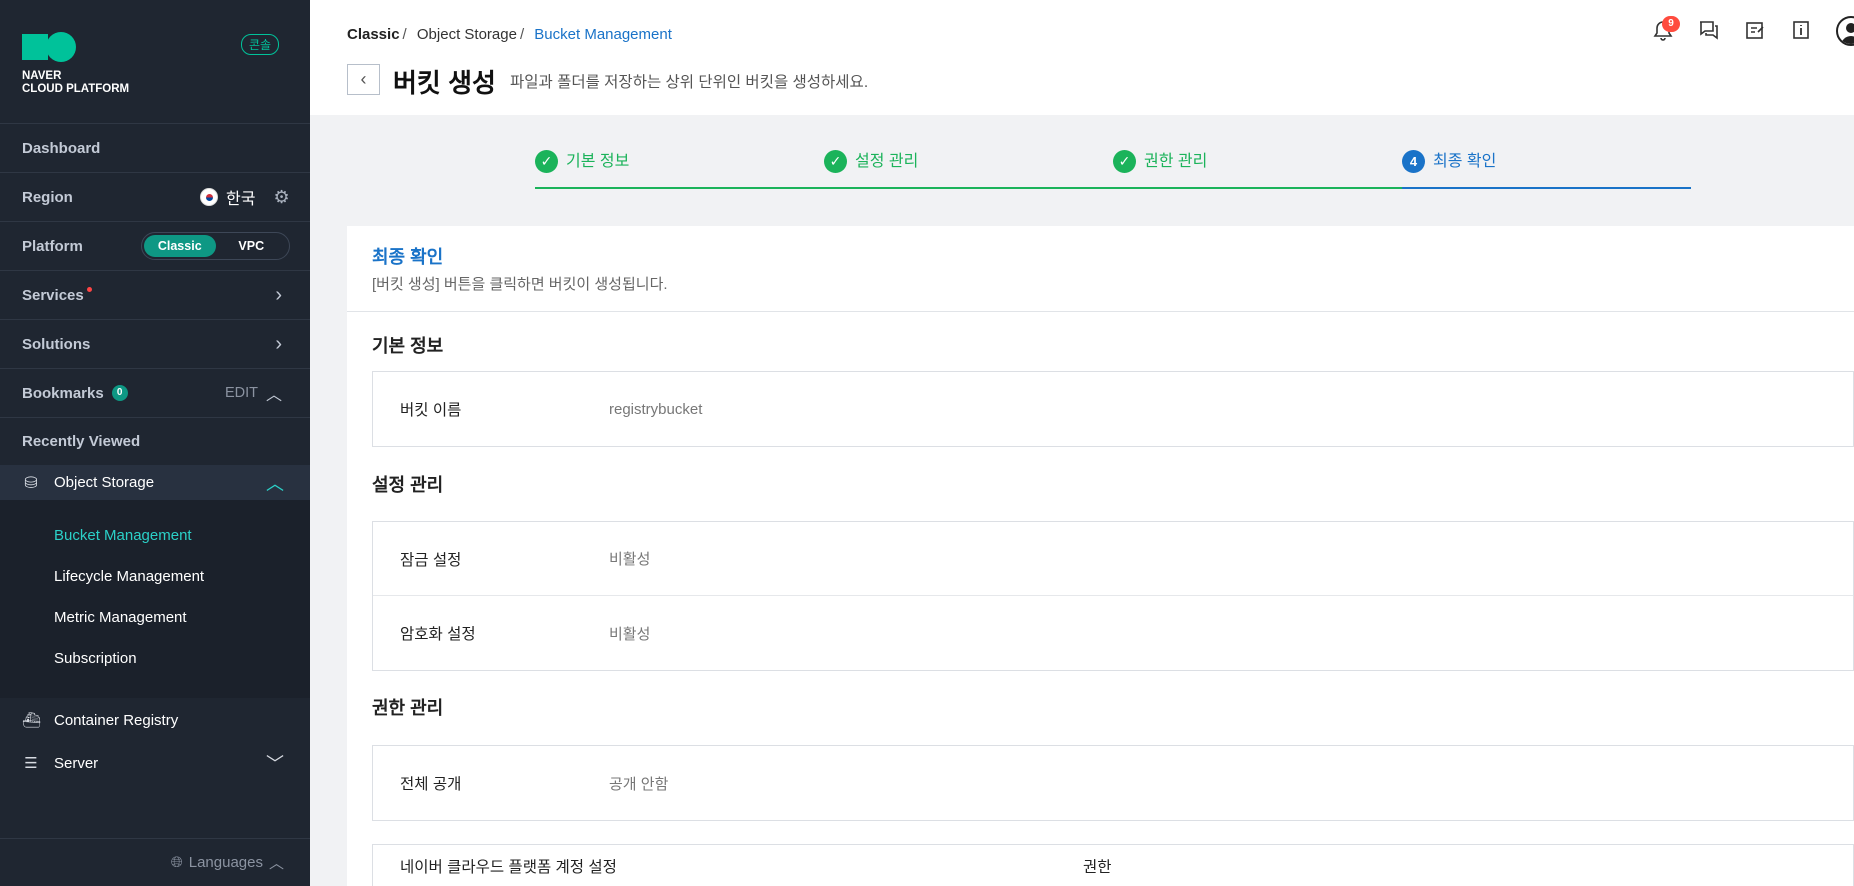  What do you see at coordinates (408, 346) in the screenshot?
I see `section-title-basic: 기본 정보` at bounding box center [408, 346].